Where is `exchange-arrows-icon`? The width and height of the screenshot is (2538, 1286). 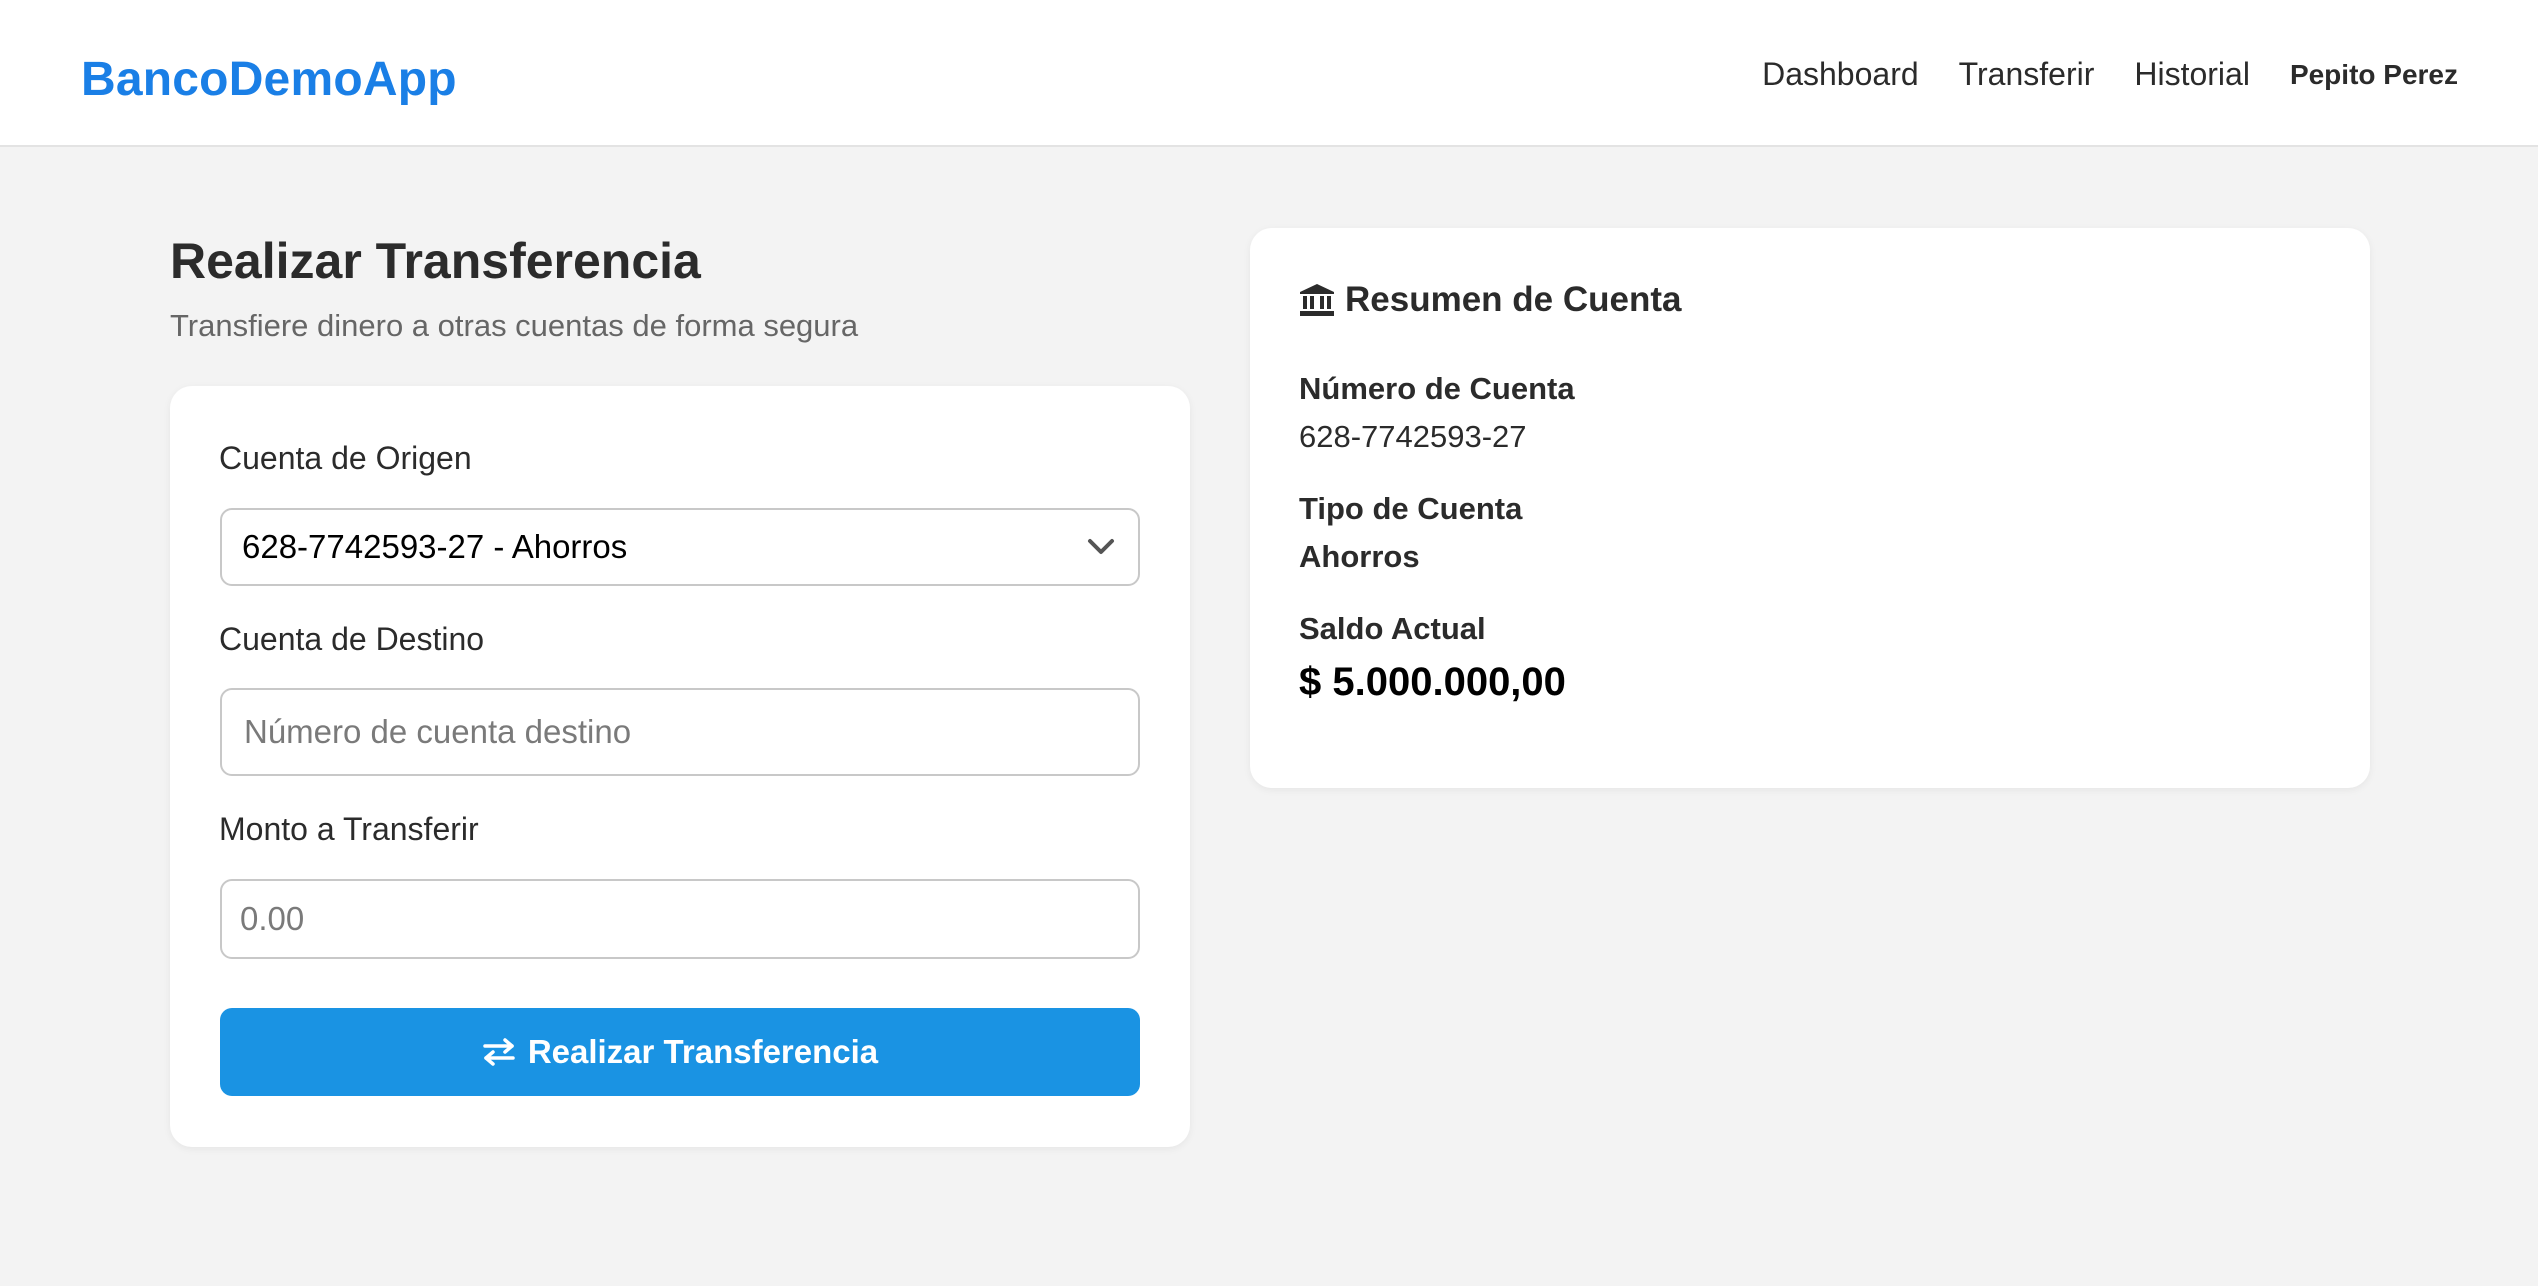
exchange-arrows-icon is located at coordinates (499, 1052).